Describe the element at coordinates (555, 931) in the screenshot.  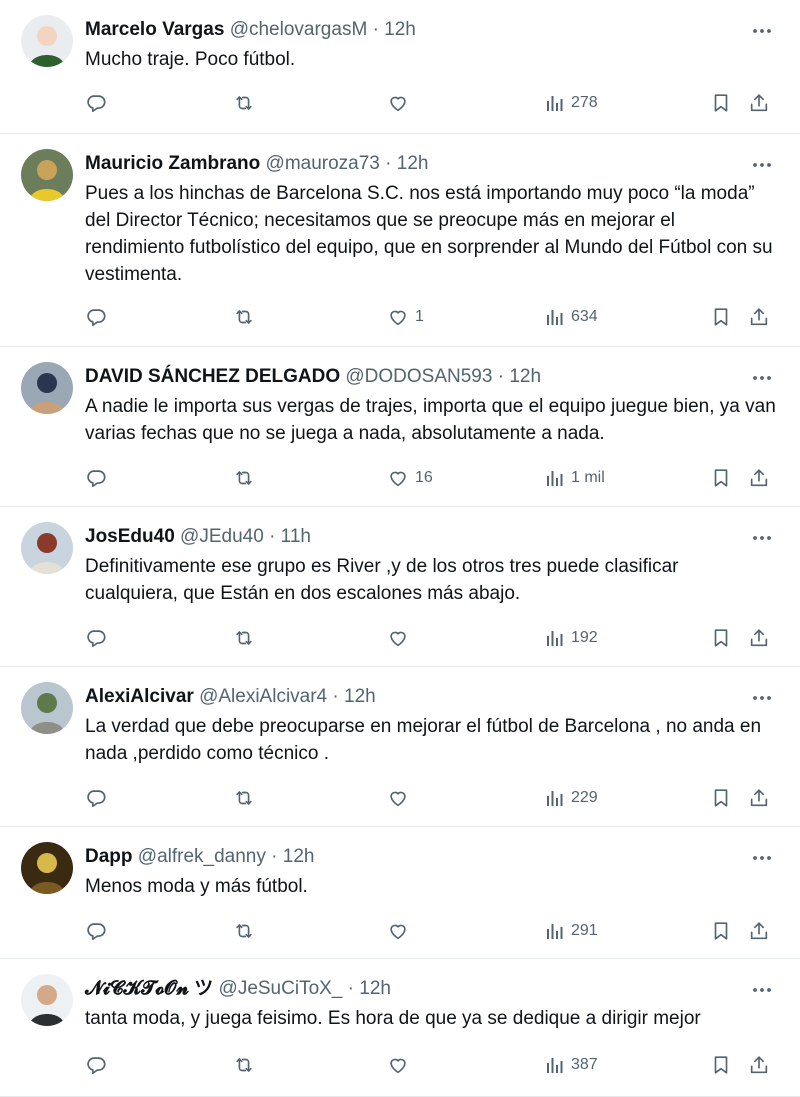
I see `views-icon` at that location.